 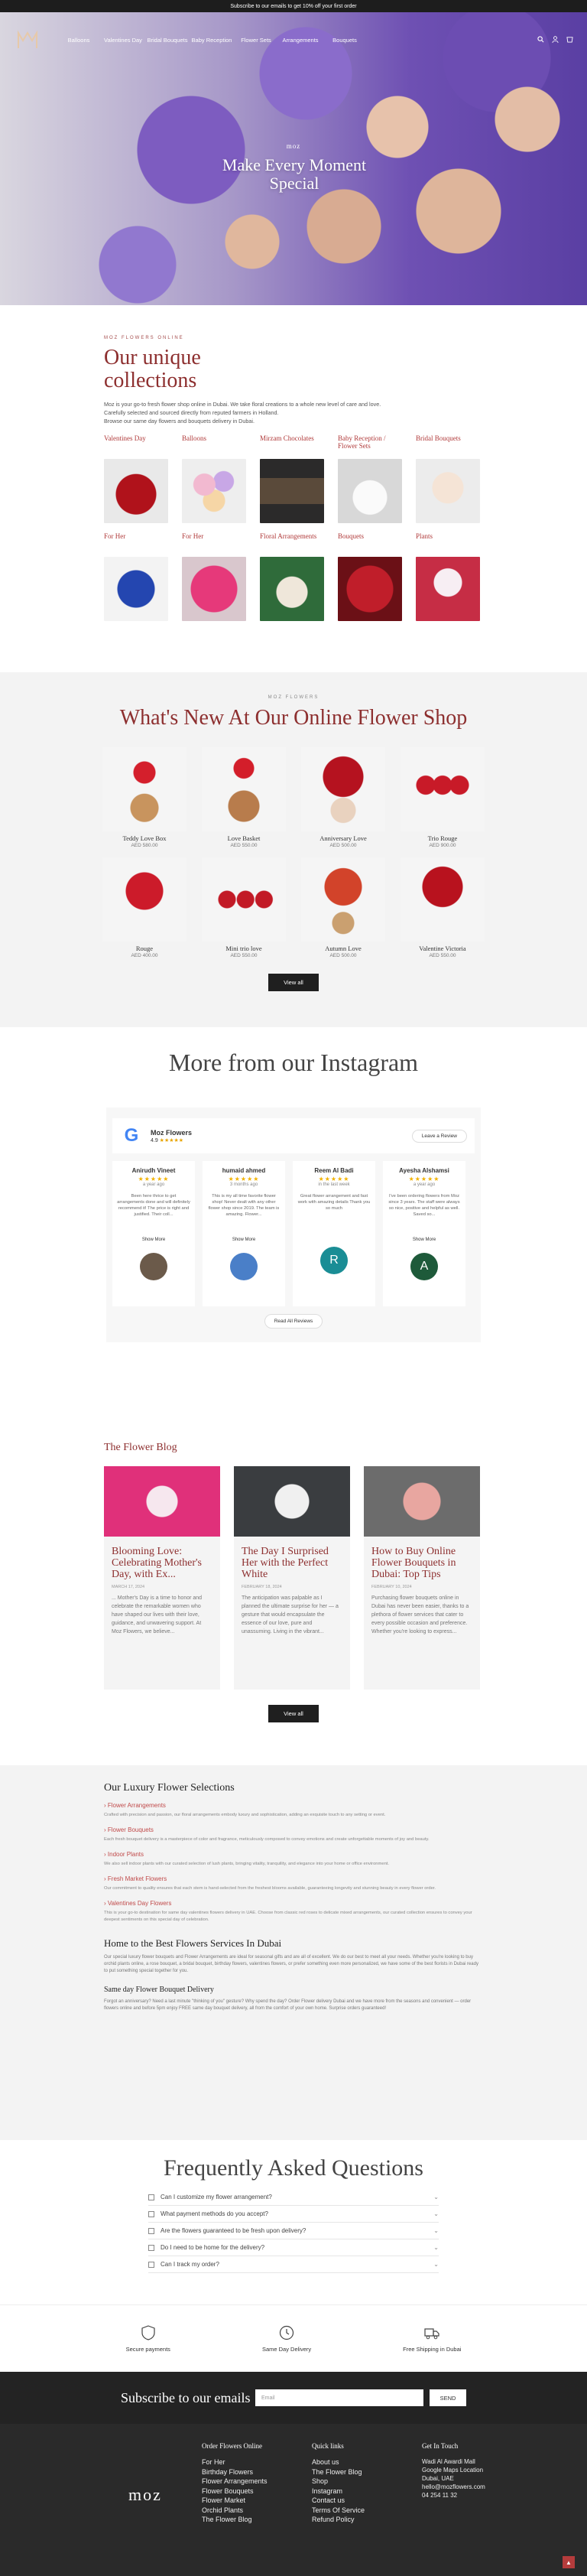 I want to click on subscribe-button: SEND, so click(x=448, y=2397).